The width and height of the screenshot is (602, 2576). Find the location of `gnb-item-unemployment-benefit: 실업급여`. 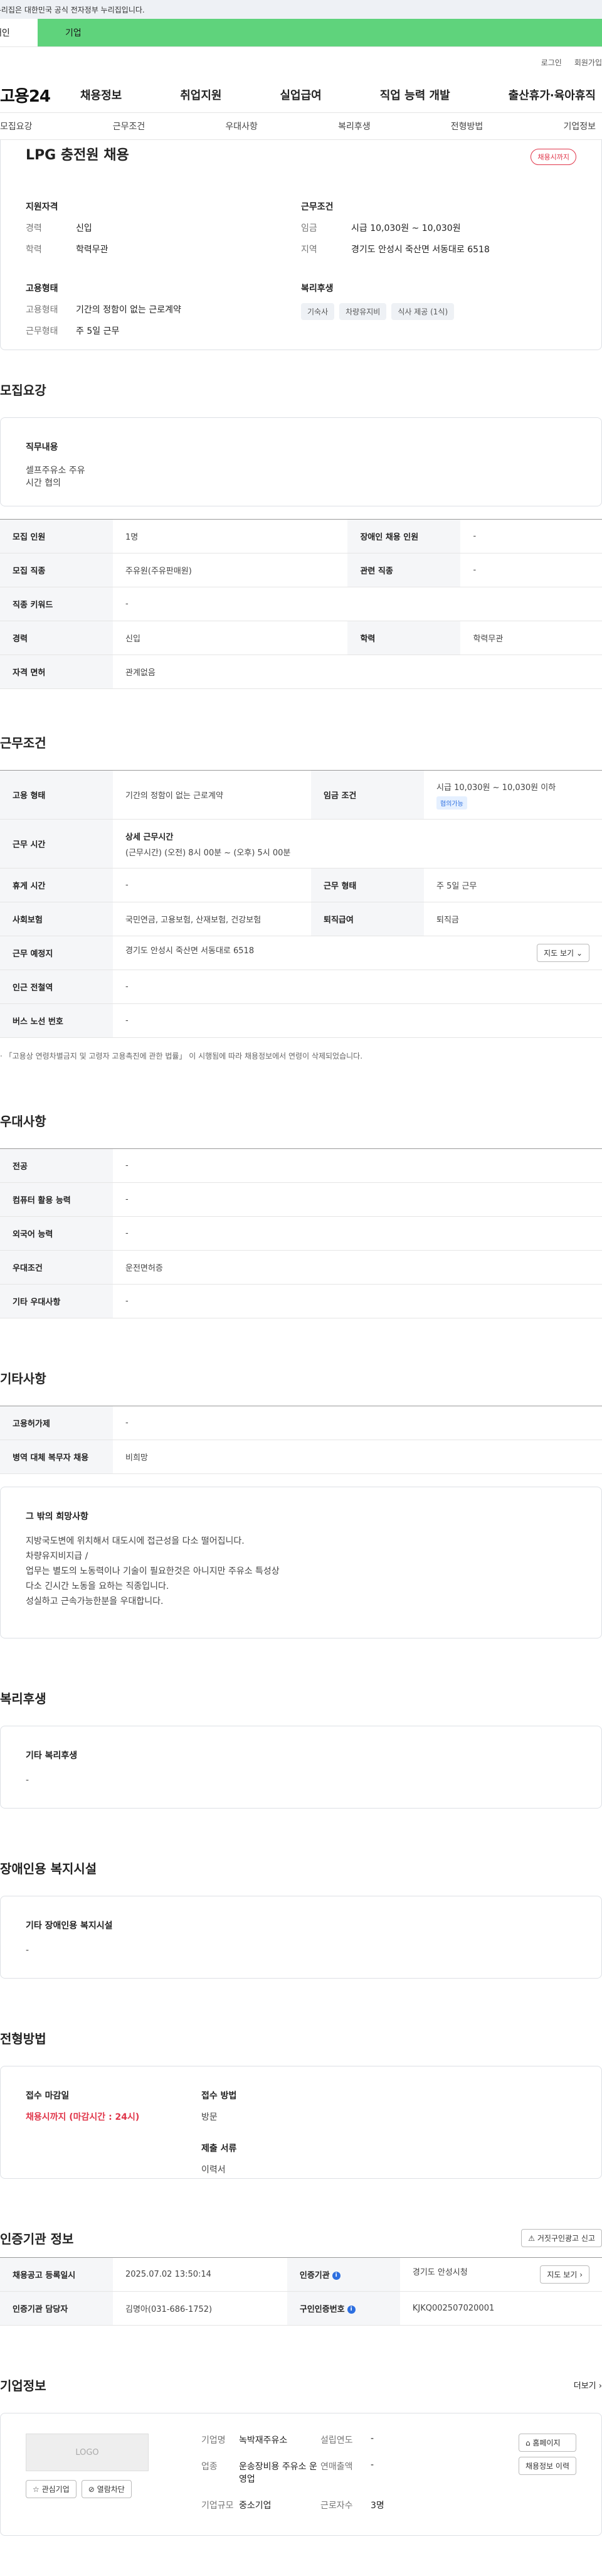

gnb-item-unemployment-benefit: 실업급여 is located at coordinates (301, 95).